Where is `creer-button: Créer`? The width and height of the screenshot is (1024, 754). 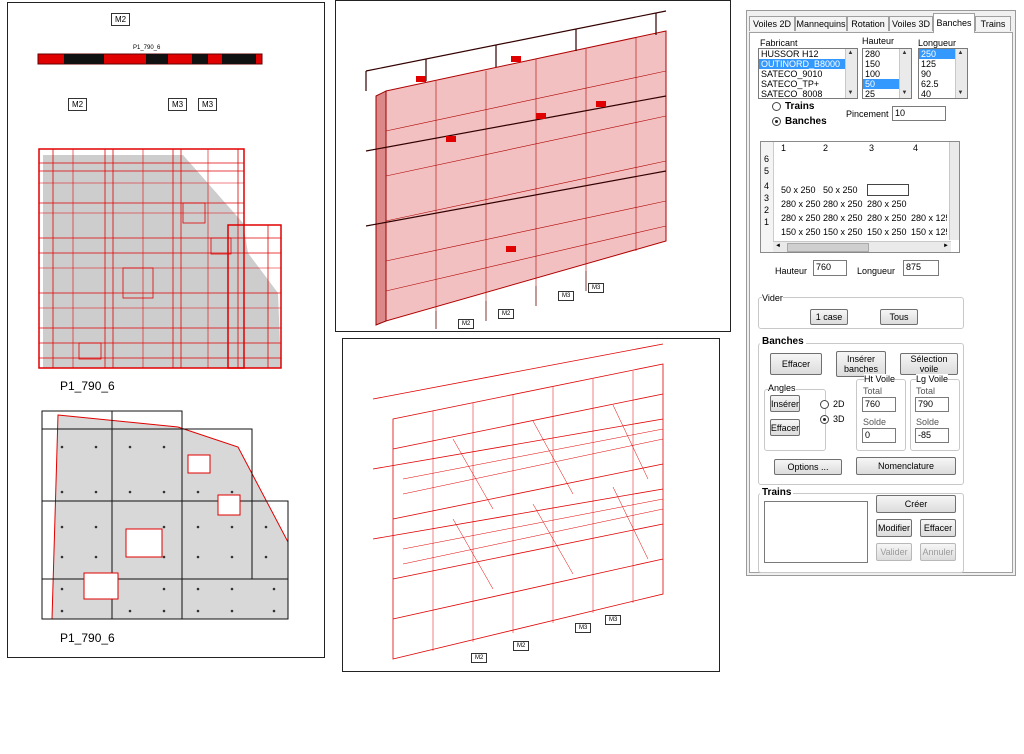
creer-button: Créer is located at coordinates (916, 504).